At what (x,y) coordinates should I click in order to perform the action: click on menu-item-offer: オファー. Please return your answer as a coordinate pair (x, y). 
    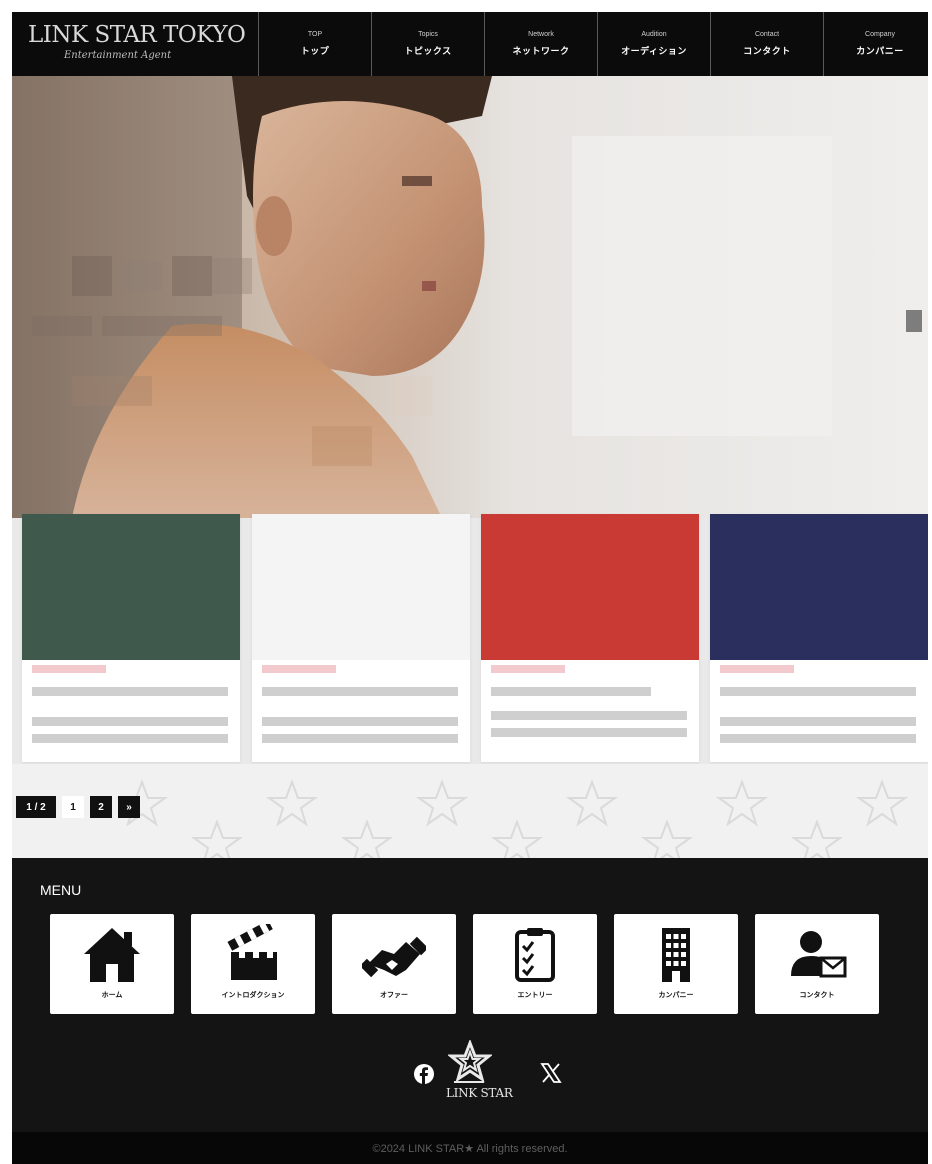
    Looking at the image, I should click on (394, 964).